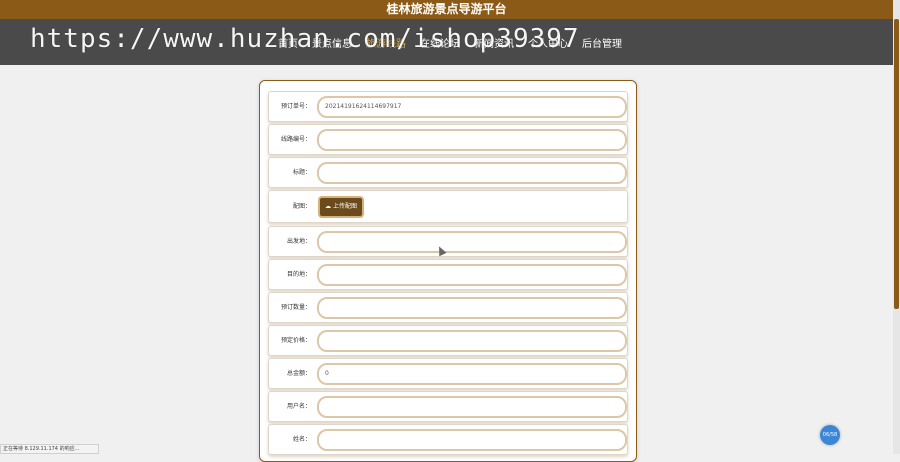  I want to click on total-input: 0, so click(472, 374).